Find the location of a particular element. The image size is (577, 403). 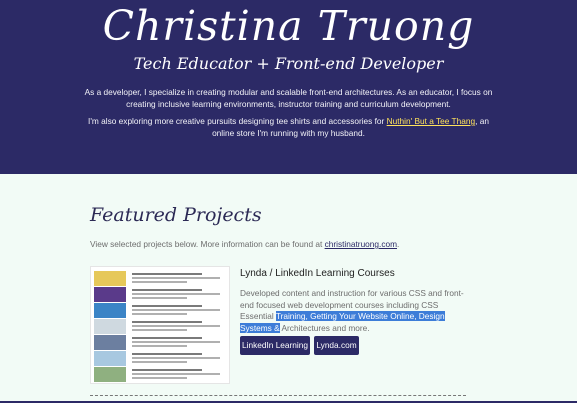

project-desc-end: Architectures and more. is located at coordinates (324, 327).